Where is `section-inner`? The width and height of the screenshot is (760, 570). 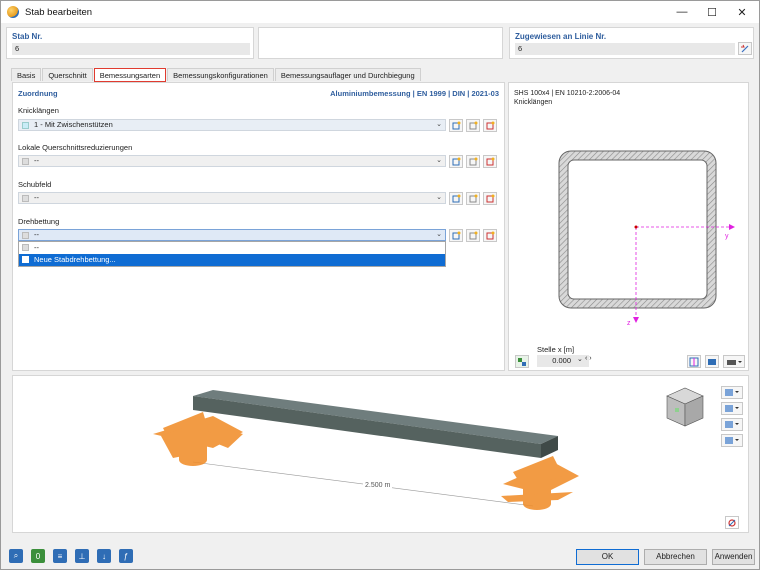
section-inner is located at coordinates (637, 229).